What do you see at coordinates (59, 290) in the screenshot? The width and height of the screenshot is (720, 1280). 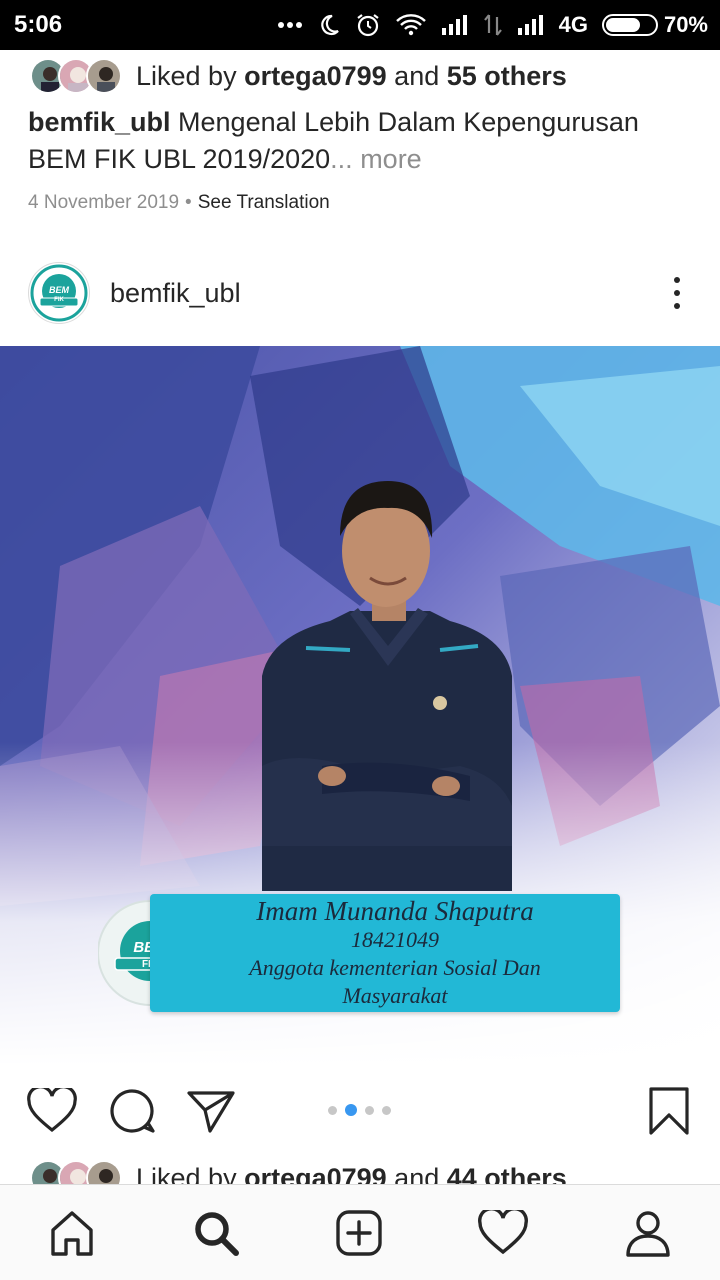 I see `svg-text: BEM` at bounding box center [59, 290].